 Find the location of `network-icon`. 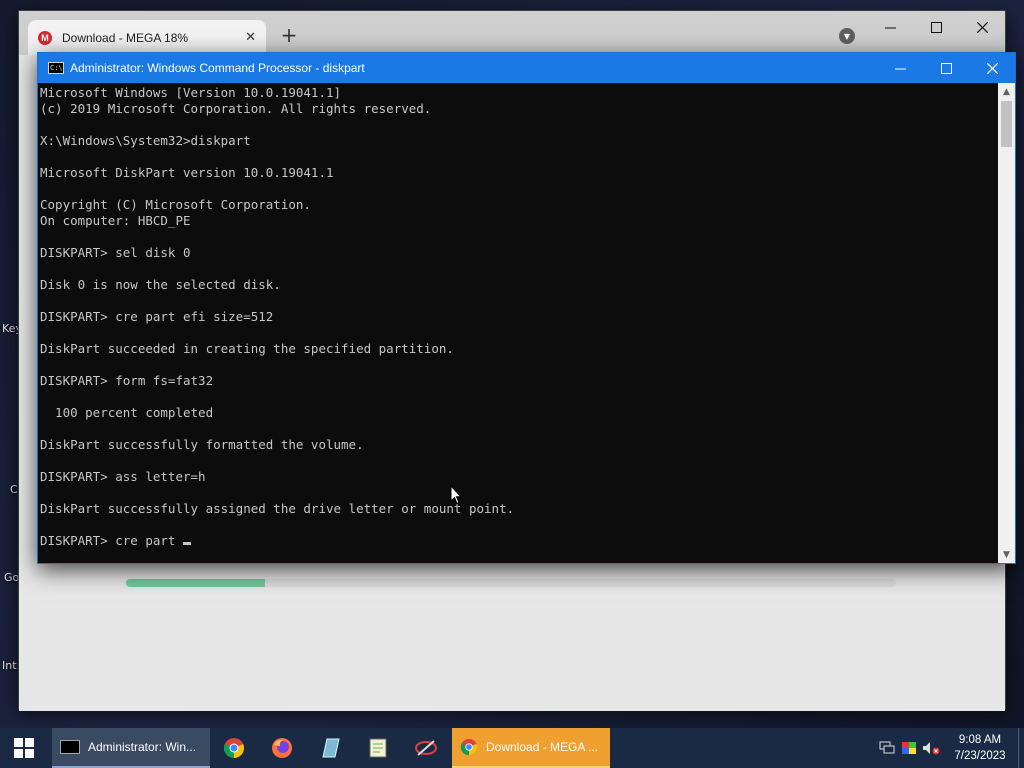

network-icon is located at coordinates (887, 748).